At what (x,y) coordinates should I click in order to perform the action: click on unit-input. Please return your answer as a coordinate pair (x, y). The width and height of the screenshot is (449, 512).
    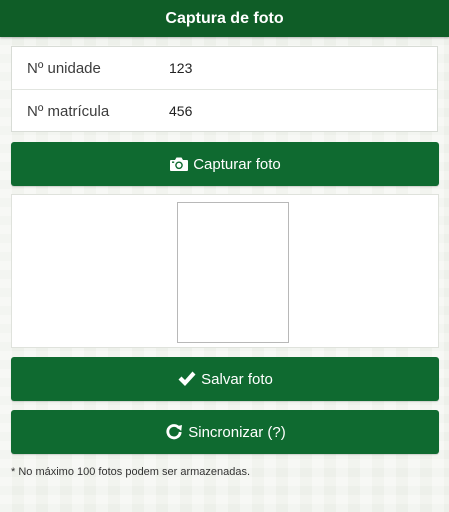
    Looking at the image, I should click on (296, 68).